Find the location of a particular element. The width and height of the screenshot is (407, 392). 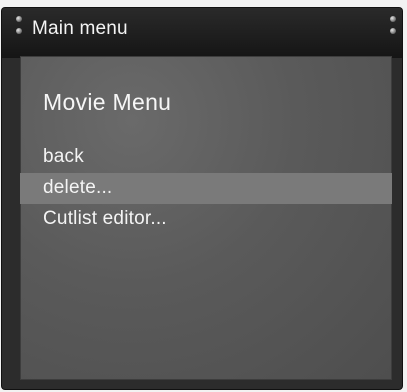

menu-title: Movie Menu is located at coordinates (107, 102).